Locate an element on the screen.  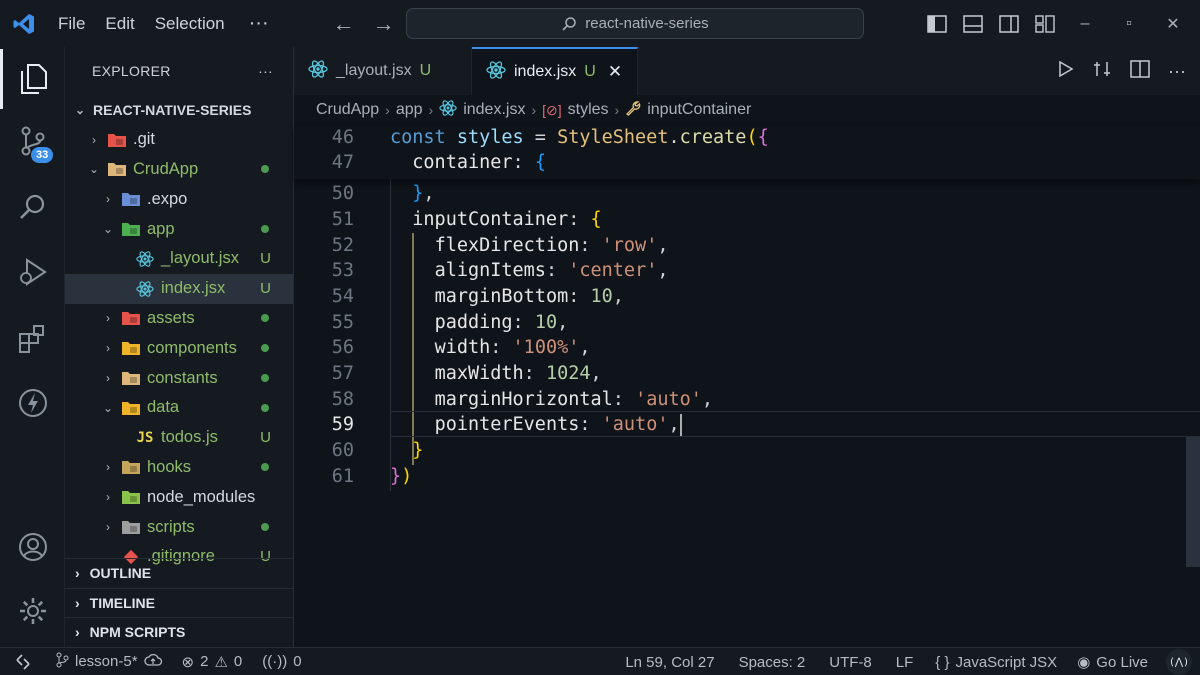
code-text: inputContainer: { is located at coordinates (495, 220).